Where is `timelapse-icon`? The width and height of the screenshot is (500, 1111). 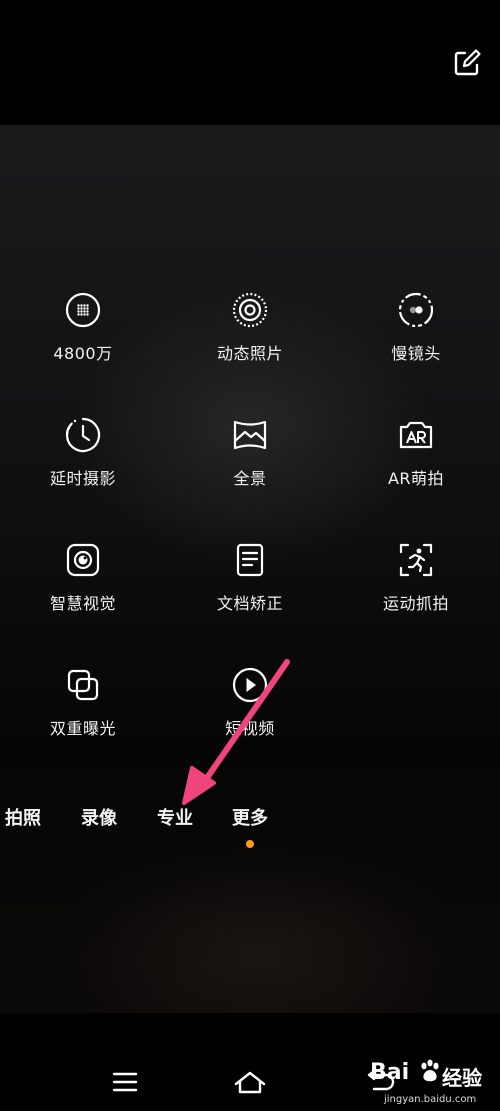 timelapse-icon is located at coordinates (83, 435).